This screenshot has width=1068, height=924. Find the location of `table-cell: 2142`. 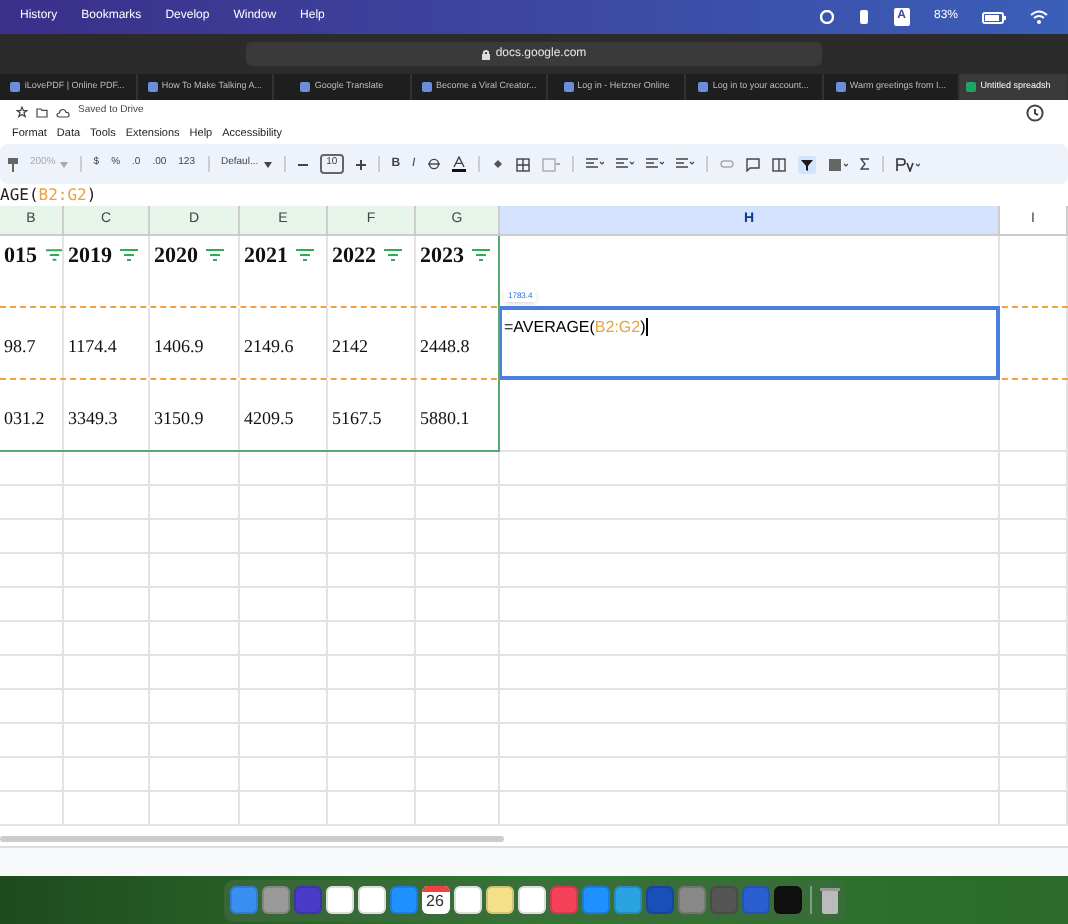

table-cell: 2142 is located at coordinates (350, 346).